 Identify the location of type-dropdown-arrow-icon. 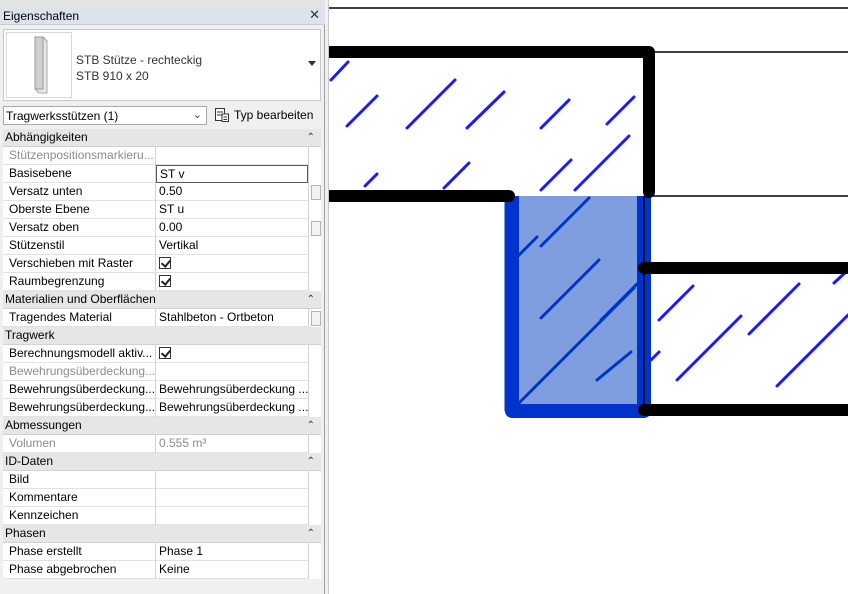
(312, 63).